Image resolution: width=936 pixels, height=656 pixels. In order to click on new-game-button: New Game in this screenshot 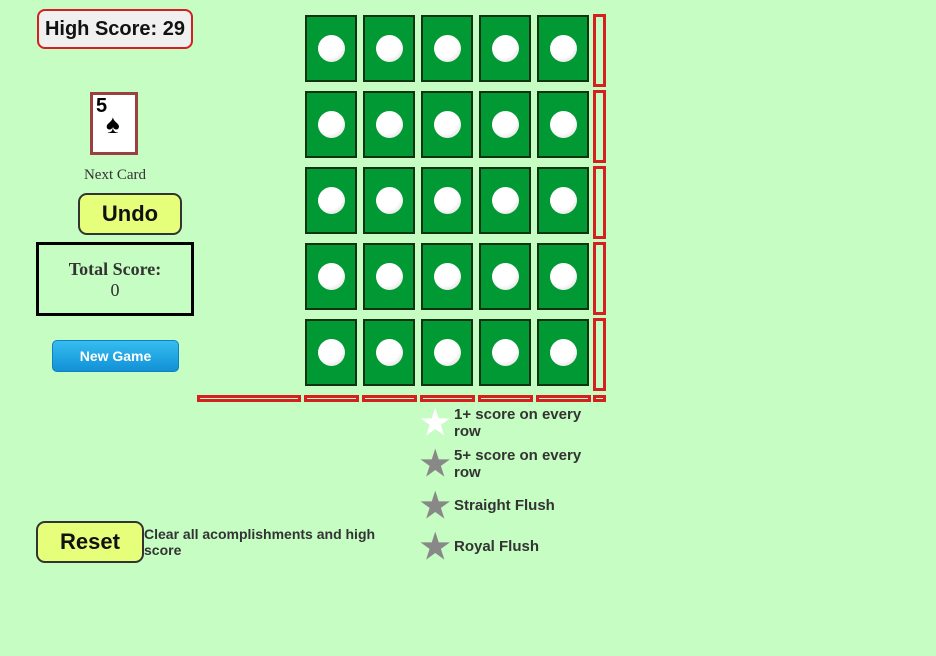, I will do `click(115, 356)`.